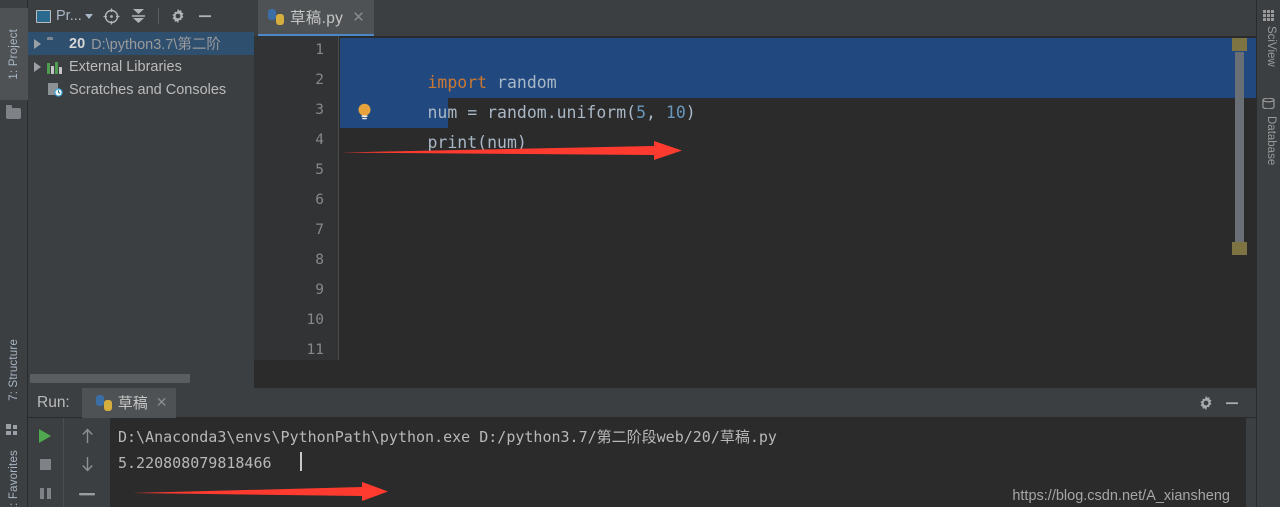  Describe the element at coordinates (125, 66) in the screenshot. I see `tree-item-name: External Libraries` at that location.